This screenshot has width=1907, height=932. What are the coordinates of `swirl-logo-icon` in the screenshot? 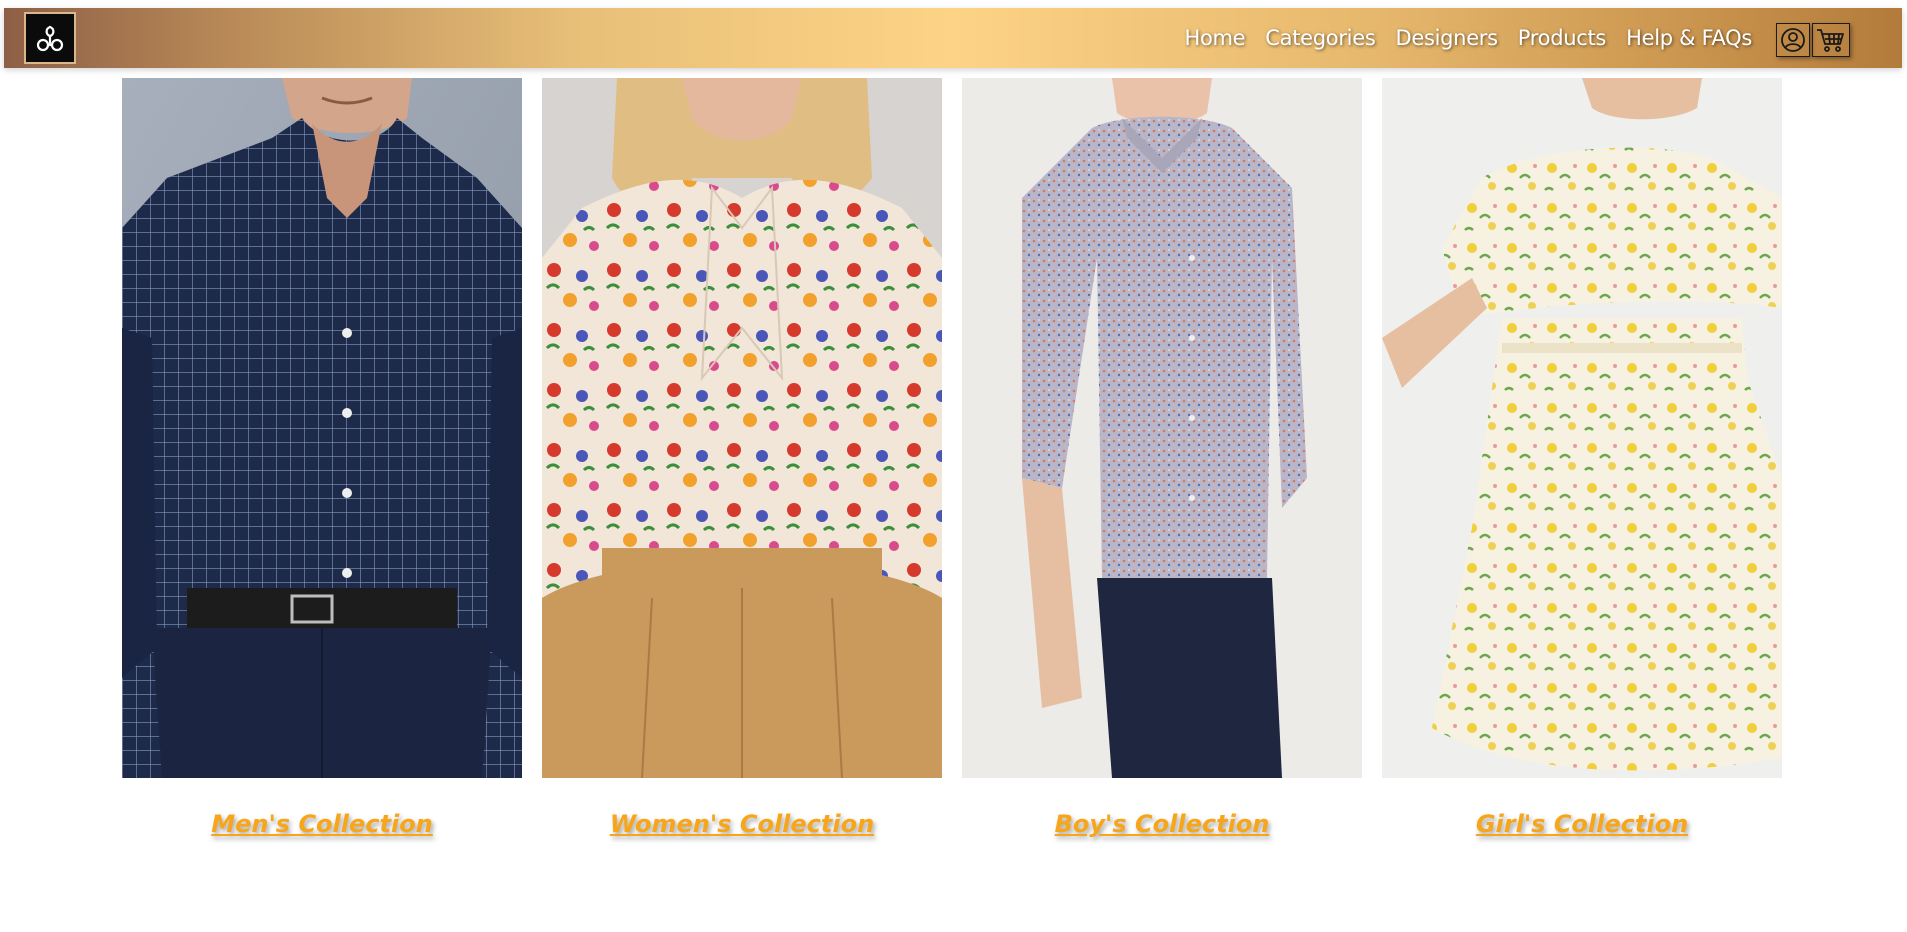 It's located at (50, 38).